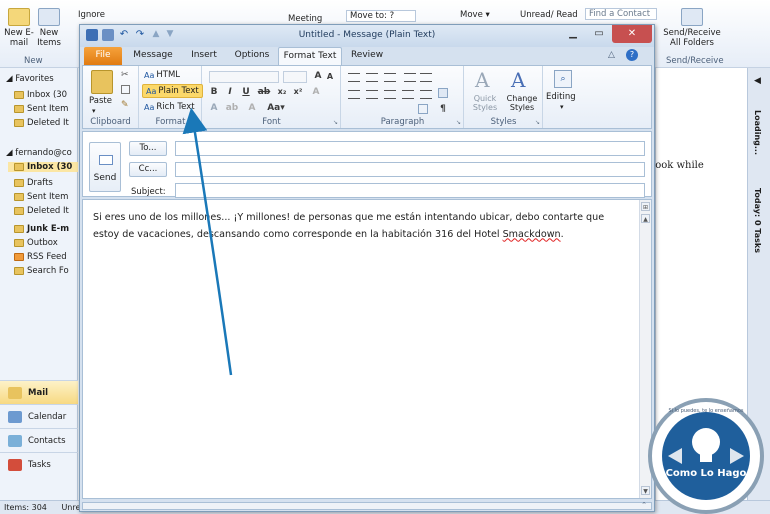 Image resolution: width=770 pixels, height=514 pixels. I want to click on font-color-icon: A, so click(252, 108).